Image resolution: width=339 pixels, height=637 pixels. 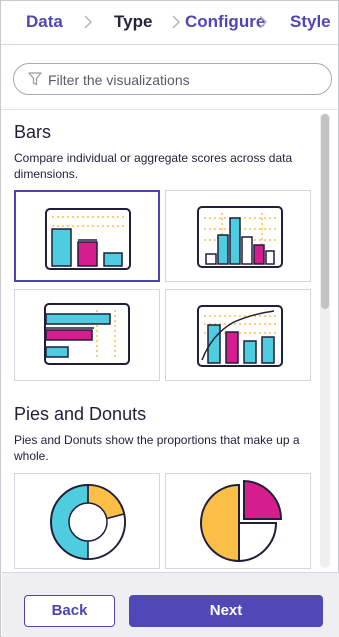 I want to click on back-button: Back, so click(x=69, y=611).